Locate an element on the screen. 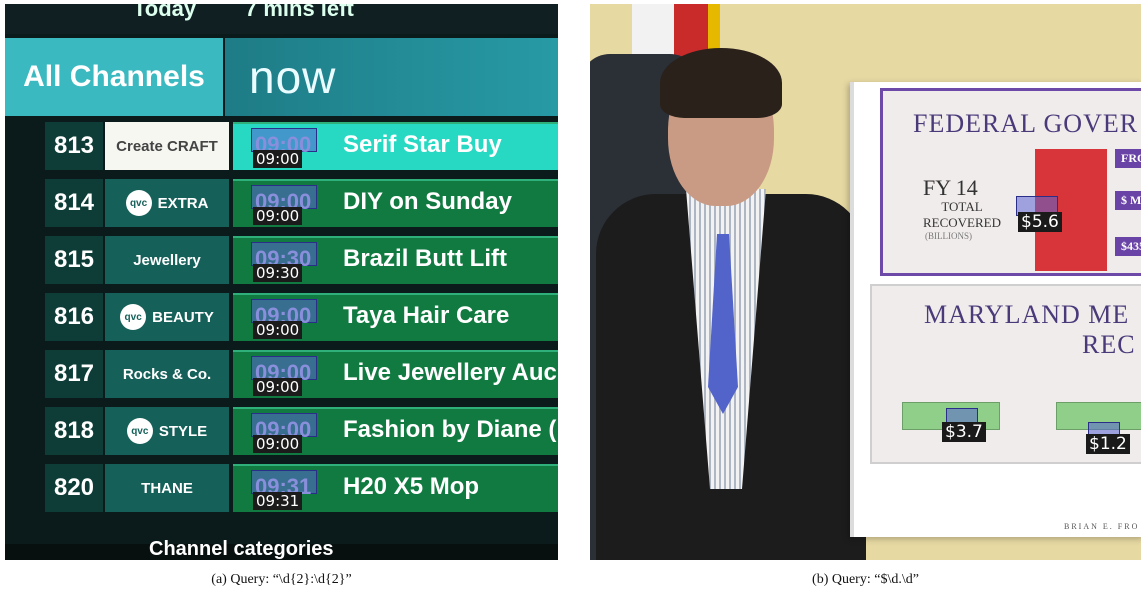 The width and height of the screenshot is (1141, 596). channel-row: 816 qvc BEAUTY 09:00 09:00 Taya Hair Care is located at coordinates (301, 318).